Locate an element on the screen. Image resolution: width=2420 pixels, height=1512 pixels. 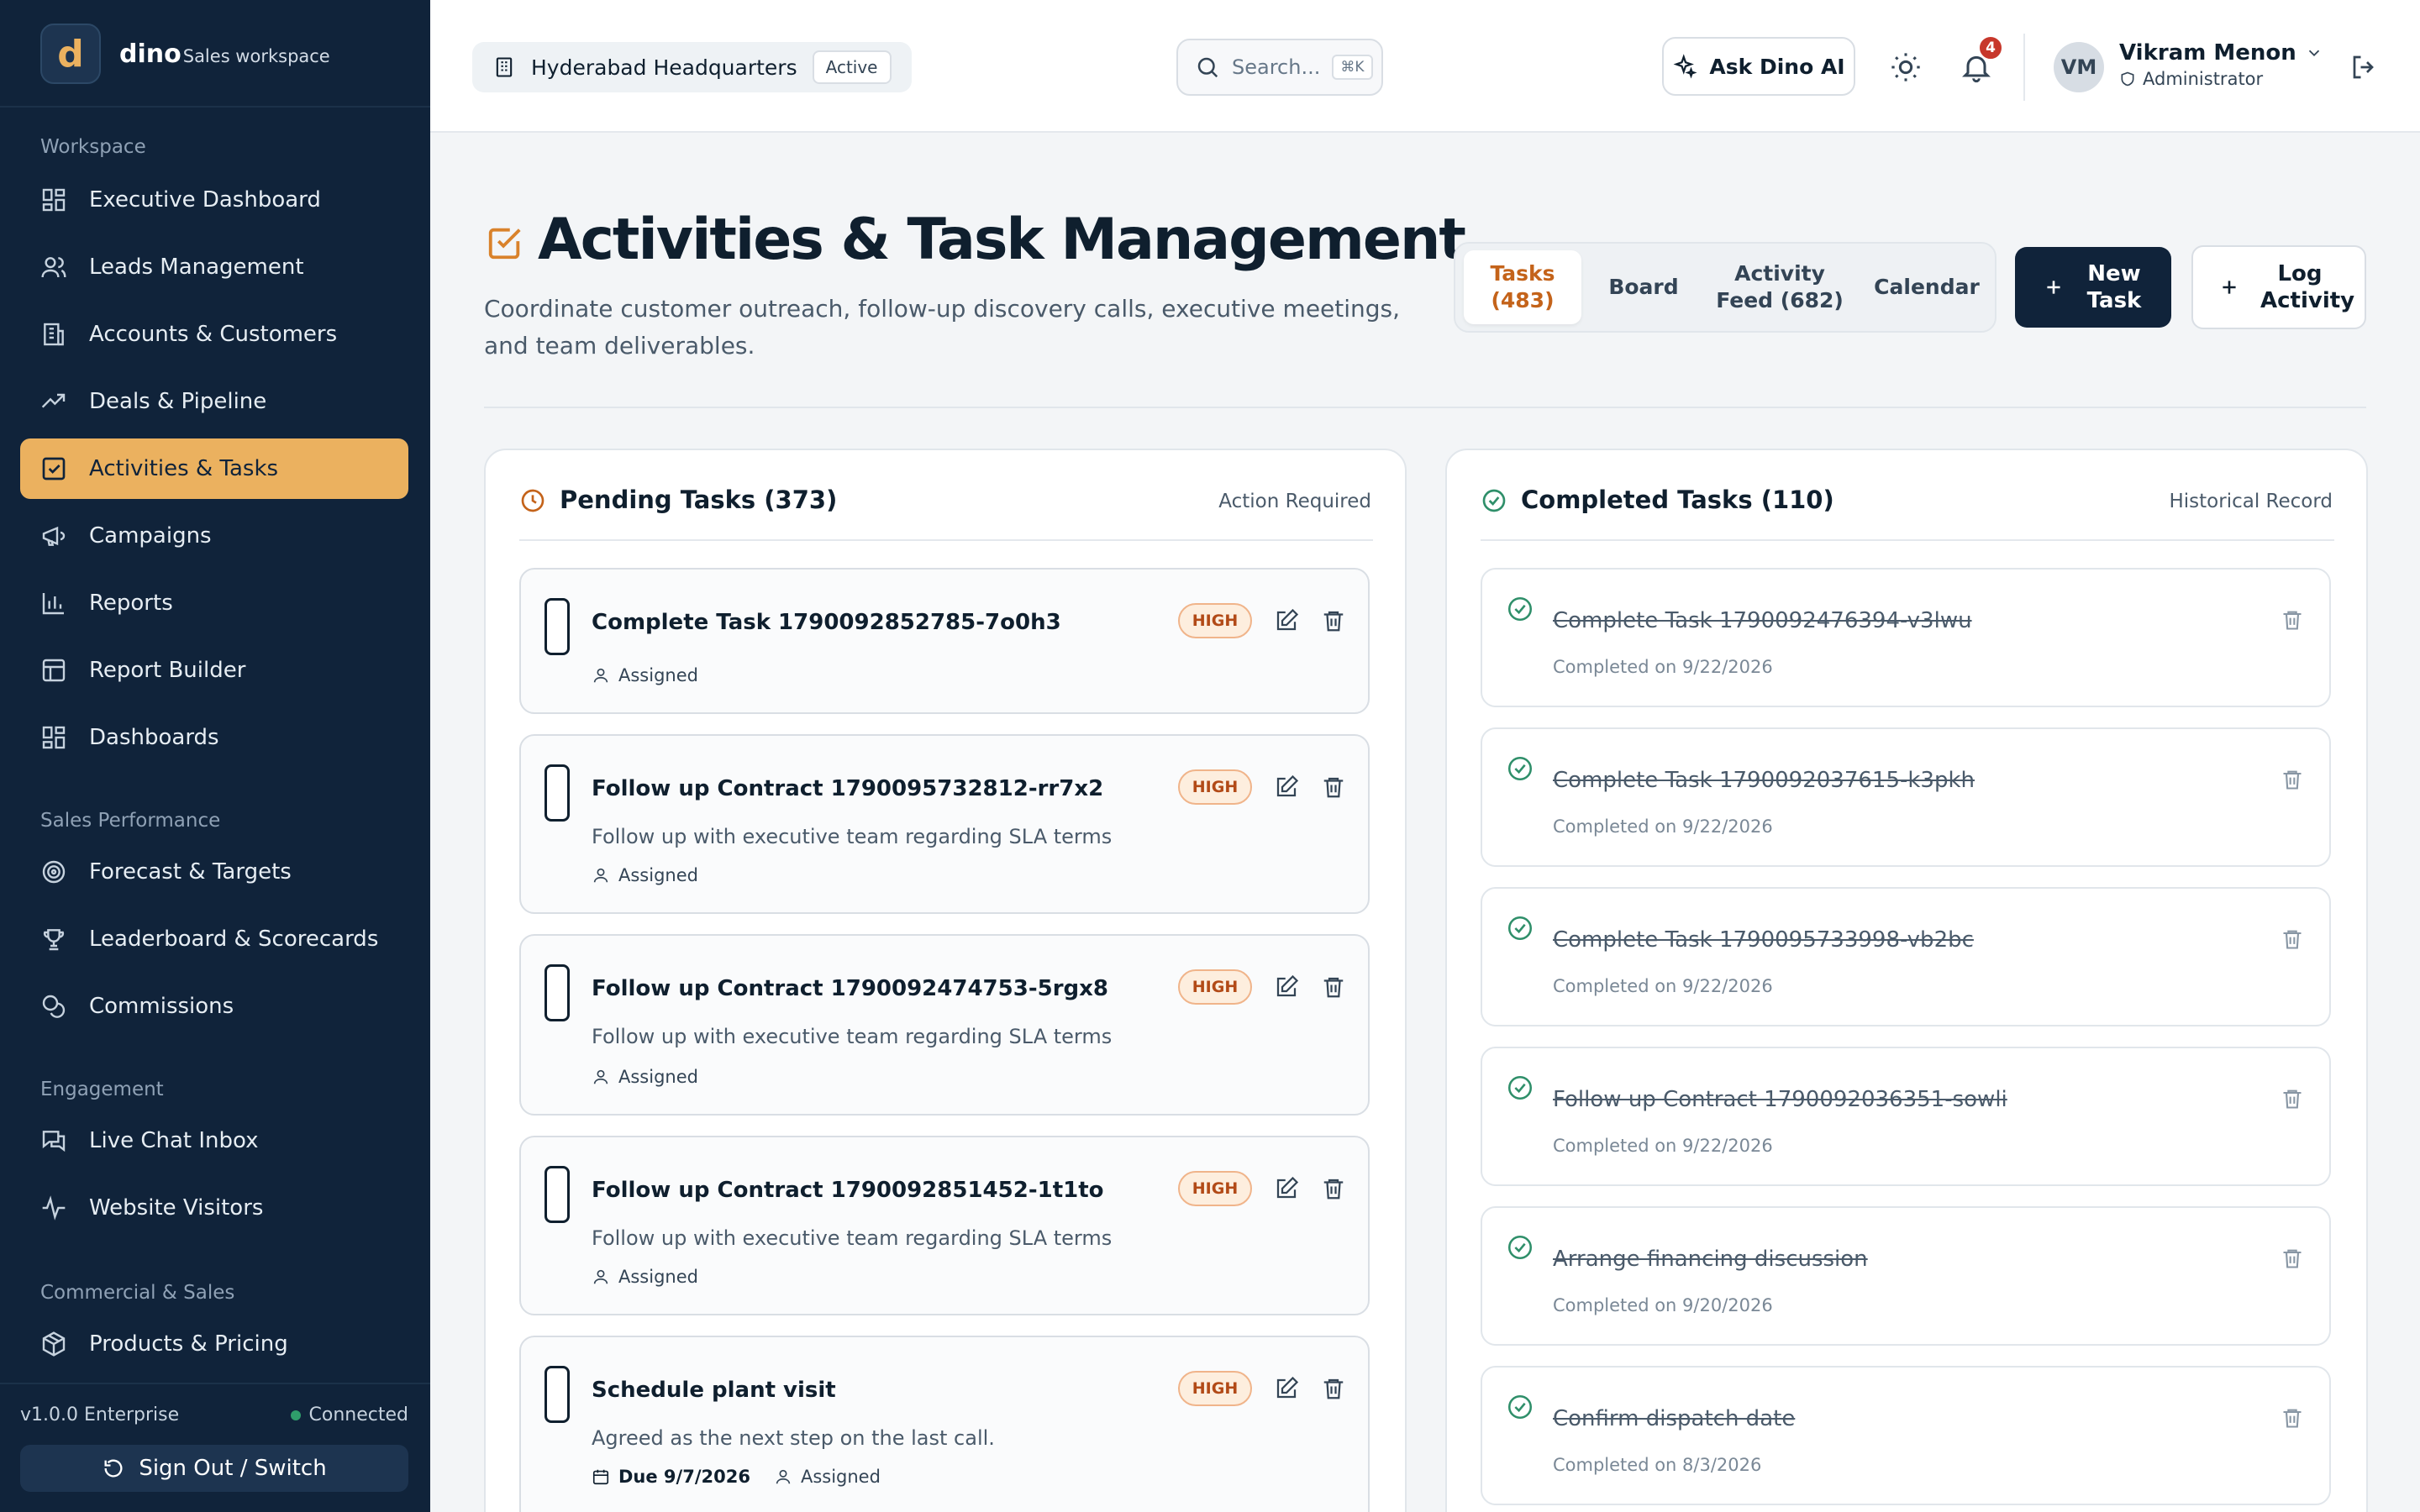
brand-name-text: dino is located at coordinates (150, 54).